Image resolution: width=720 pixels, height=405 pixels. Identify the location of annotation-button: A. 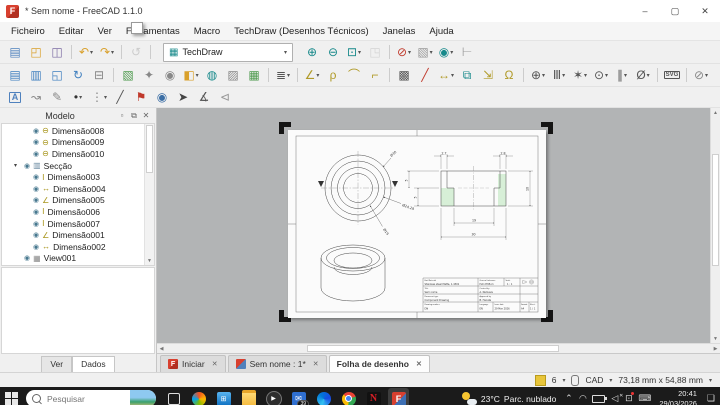
(15, 97).